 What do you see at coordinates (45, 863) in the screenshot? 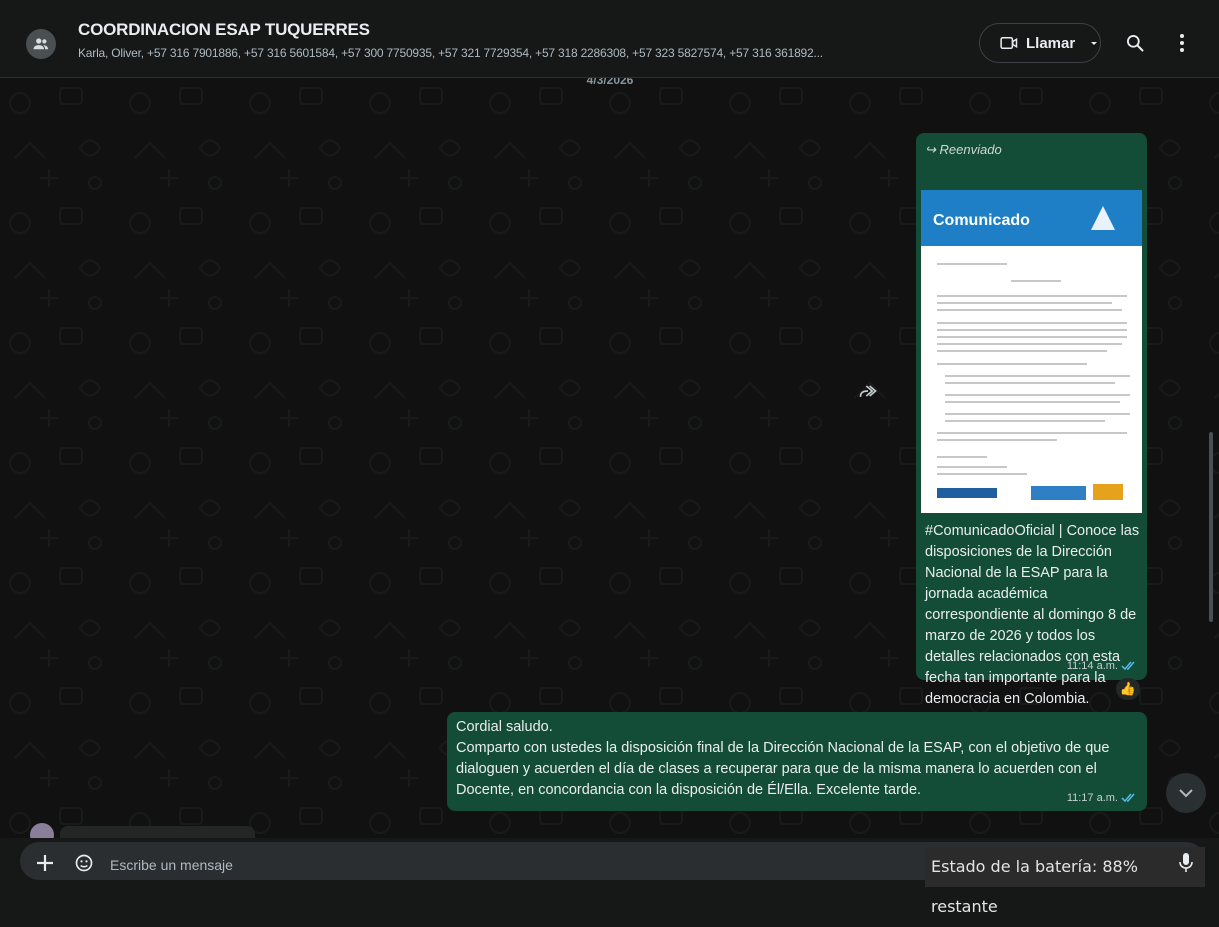
I see `attach-icon` at bounding box center [45, 863].